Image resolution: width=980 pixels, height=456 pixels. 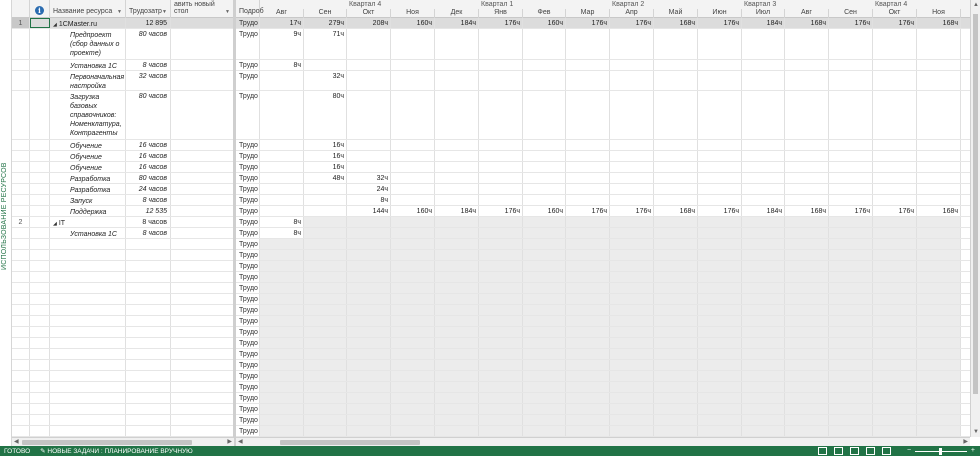 I want to click on work-cell: 12 895 часов, so click(x=148, y=23).